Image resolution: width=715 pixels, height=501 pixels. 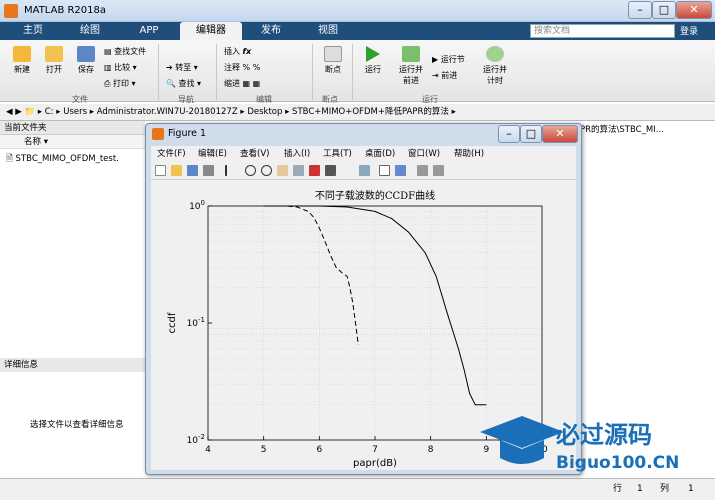 What do you see at coordinates (54, 60) in the screenshot?
I see `open-button: 打开` at bounding box center [54, 60].